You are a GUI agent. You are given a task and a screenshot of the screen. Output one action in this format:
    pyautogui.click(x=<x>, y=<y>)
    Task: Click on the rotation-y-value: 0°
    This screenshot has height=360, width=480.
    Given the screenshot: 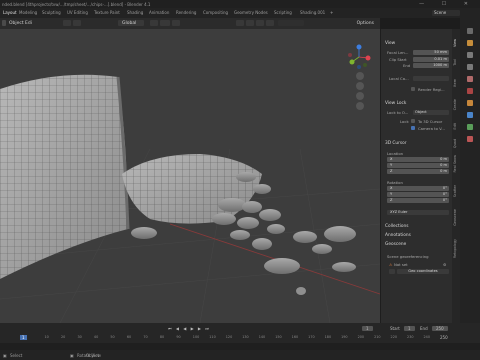 What is the action you would take?
    pyautogui.click(x=444, y=194)
    